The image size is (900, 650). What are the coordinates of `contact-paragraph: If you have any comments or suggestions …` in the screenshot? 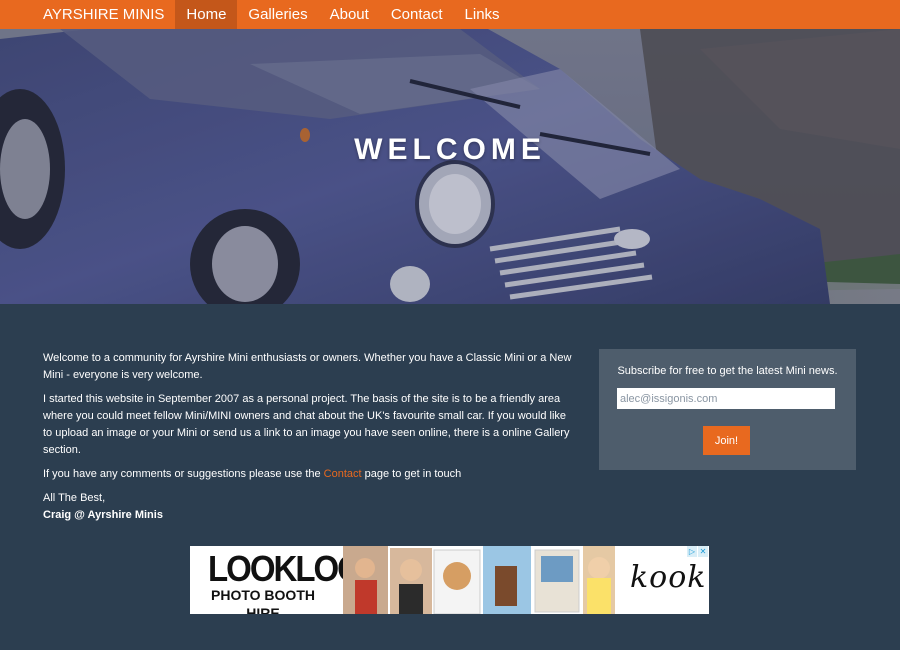 It's located at (308, 474).